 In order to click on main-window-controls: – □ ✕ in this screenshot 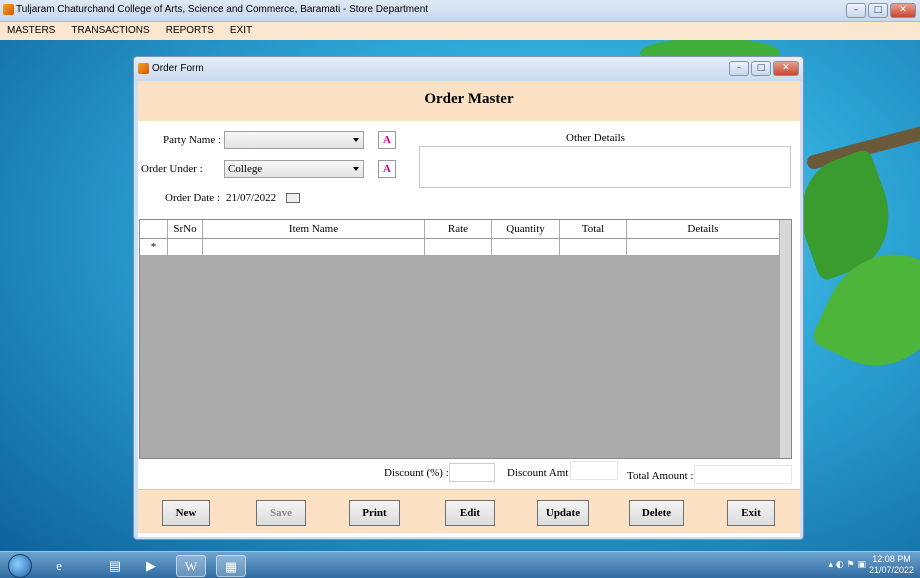, I will do `click(881, 10)`.